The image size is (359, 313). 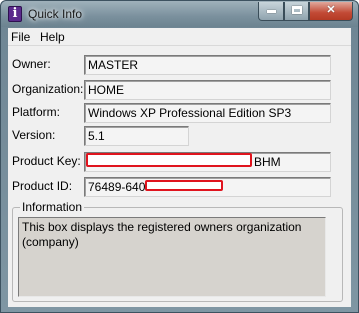 What do you see at coordinates (36, 112) in the screenshot?
I see `platform-label: Platform:` at bounding box center [36, 112].